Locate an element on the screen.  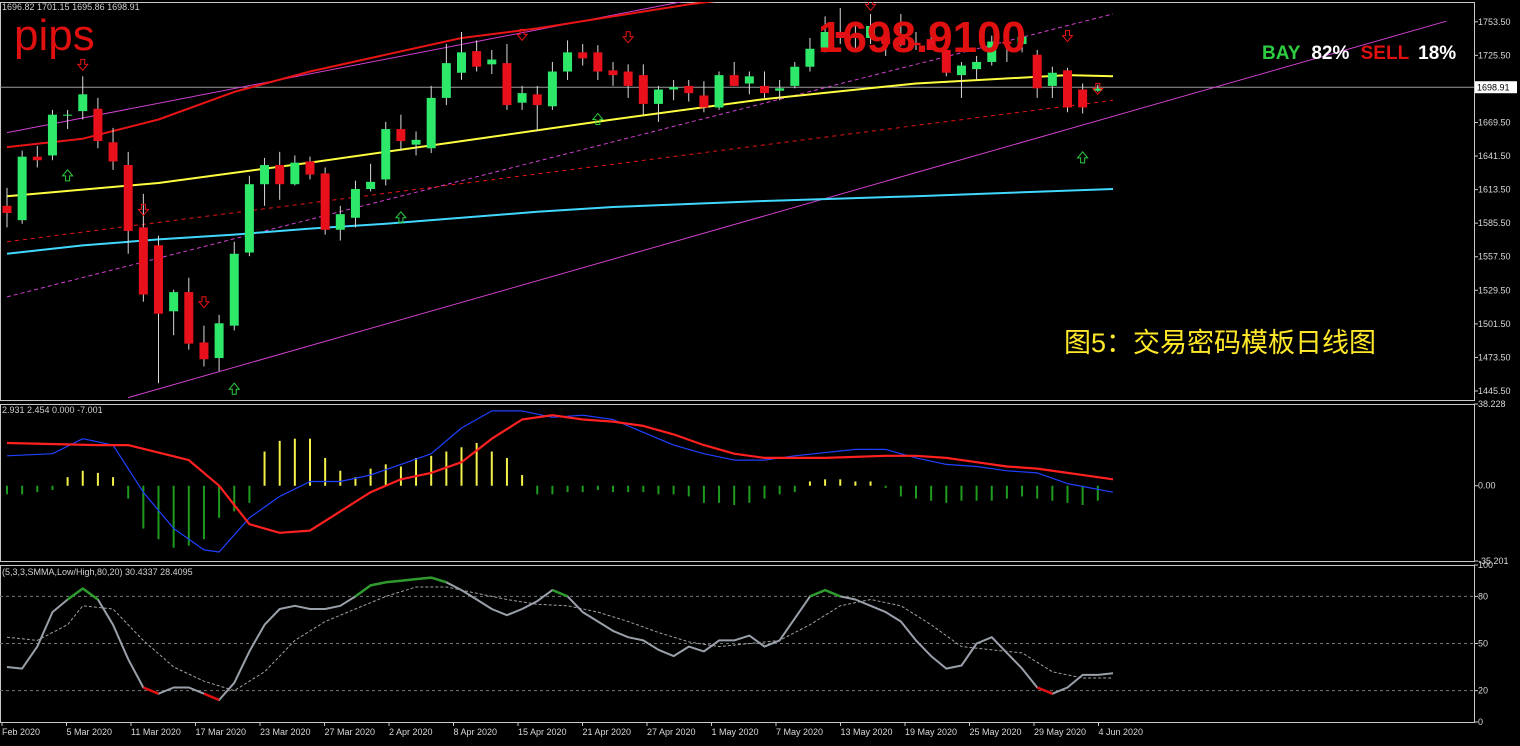
time-tick-label: 17 Mar 2020 is located at coordinates (221, 732).